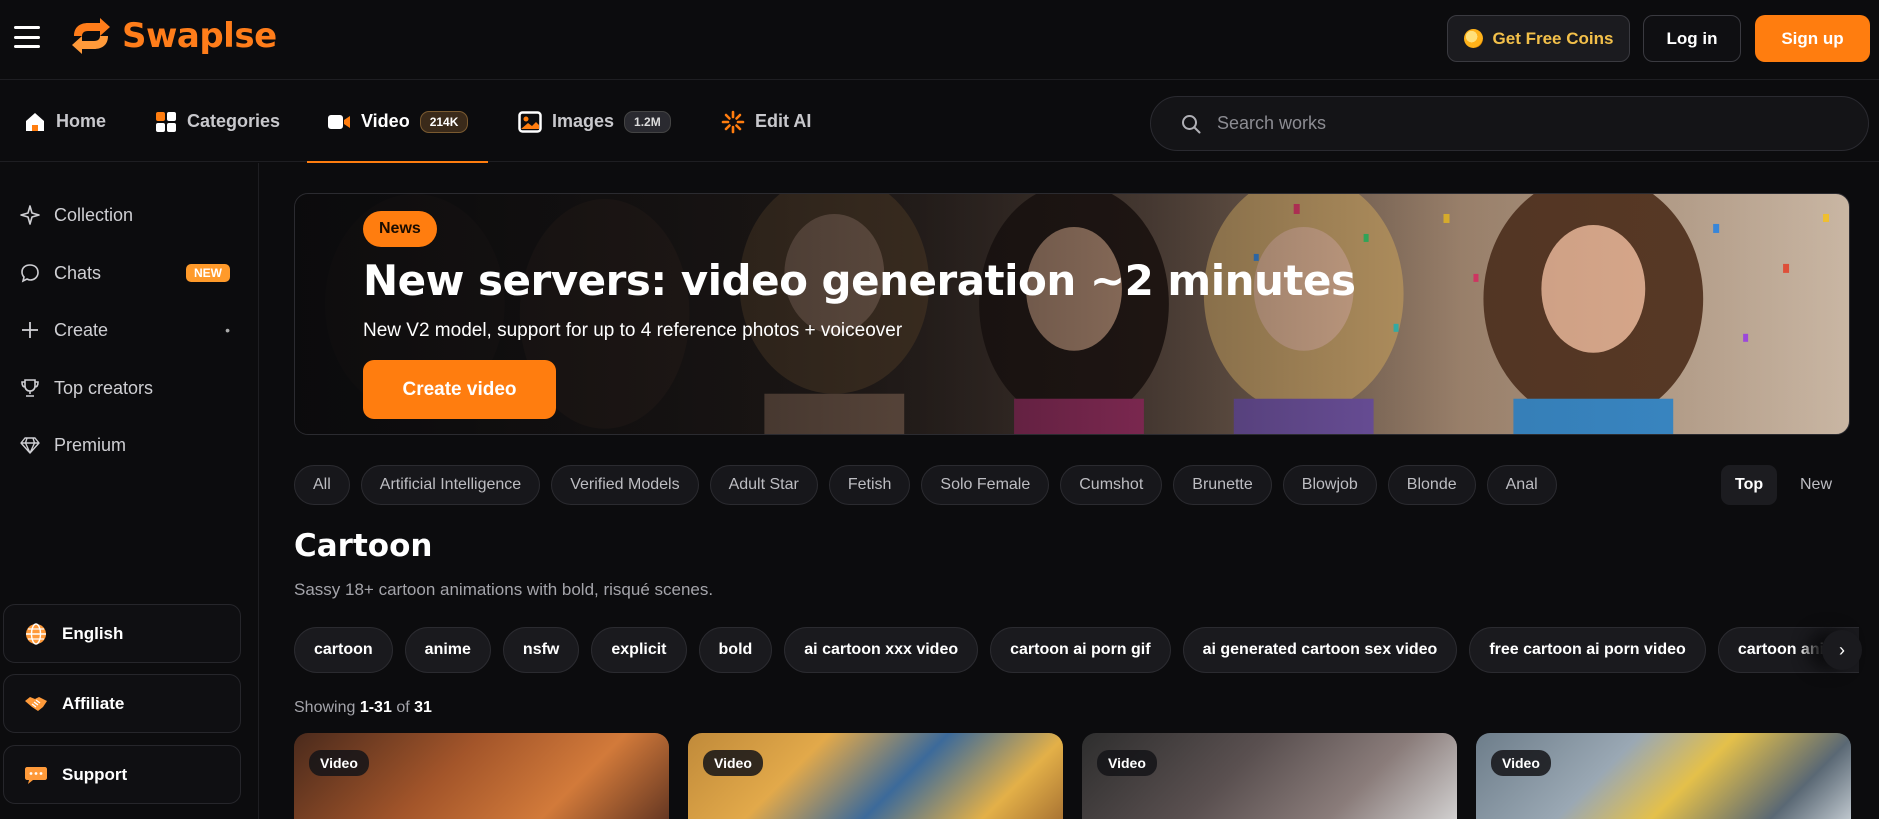  I want to click on support-bubble-icon, so click(36, 775).